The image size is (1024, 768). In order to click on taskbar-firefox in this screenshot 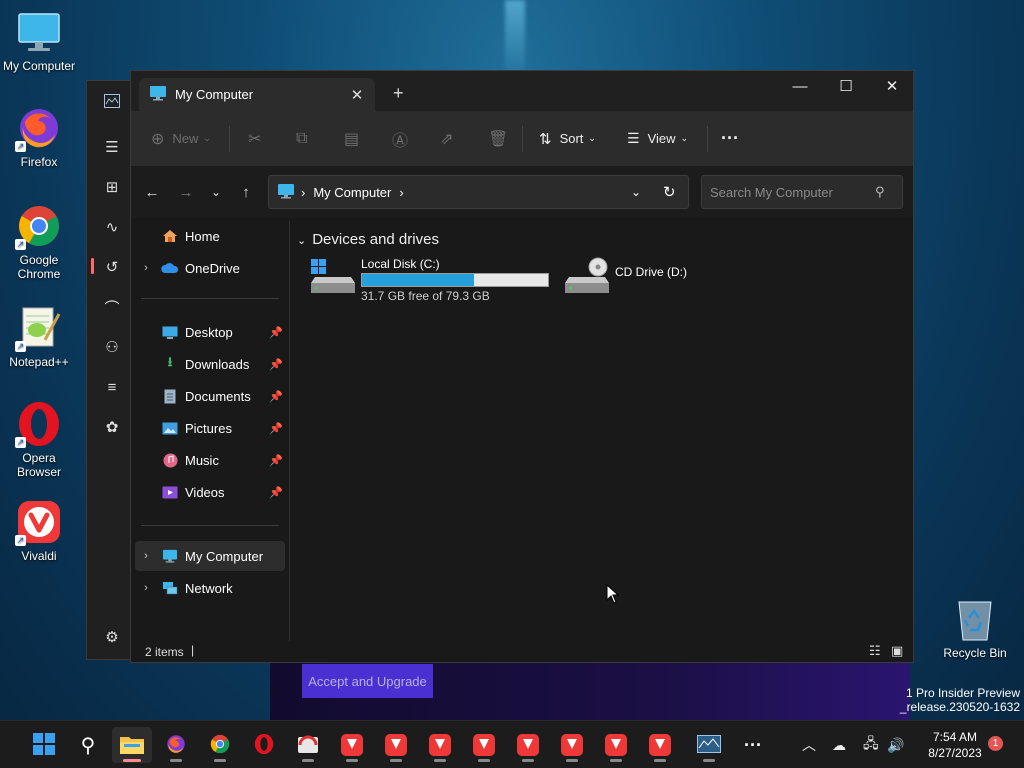, I will do `click(176, 745)`.